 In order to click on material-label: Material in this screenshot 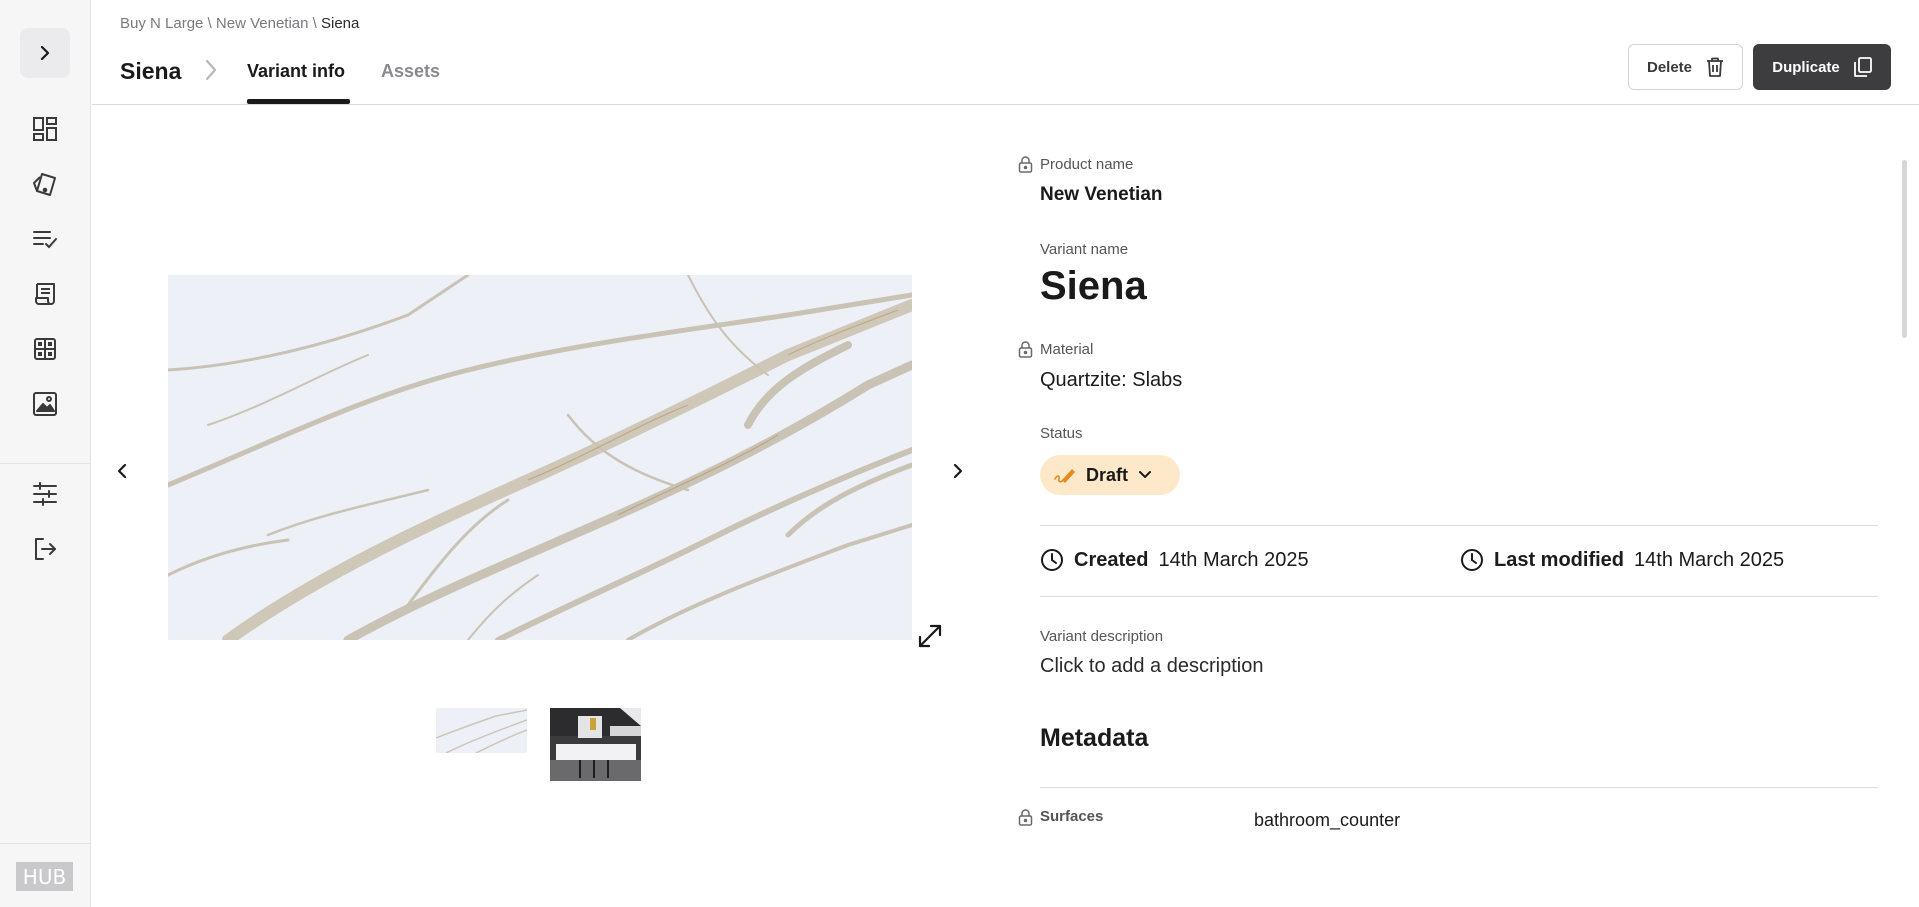, I will do `click(1067, 349)`.